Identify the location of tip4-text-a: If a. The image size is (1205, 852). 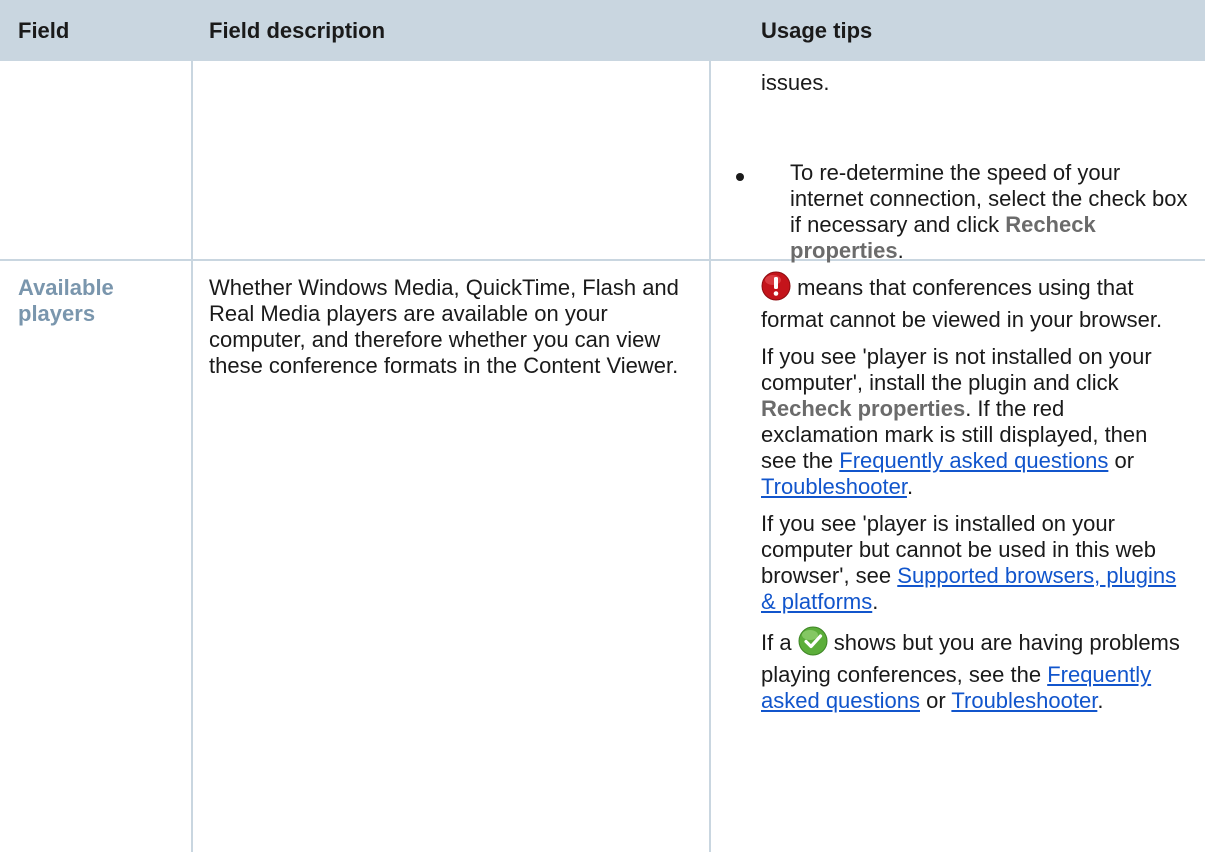
(779, 642).